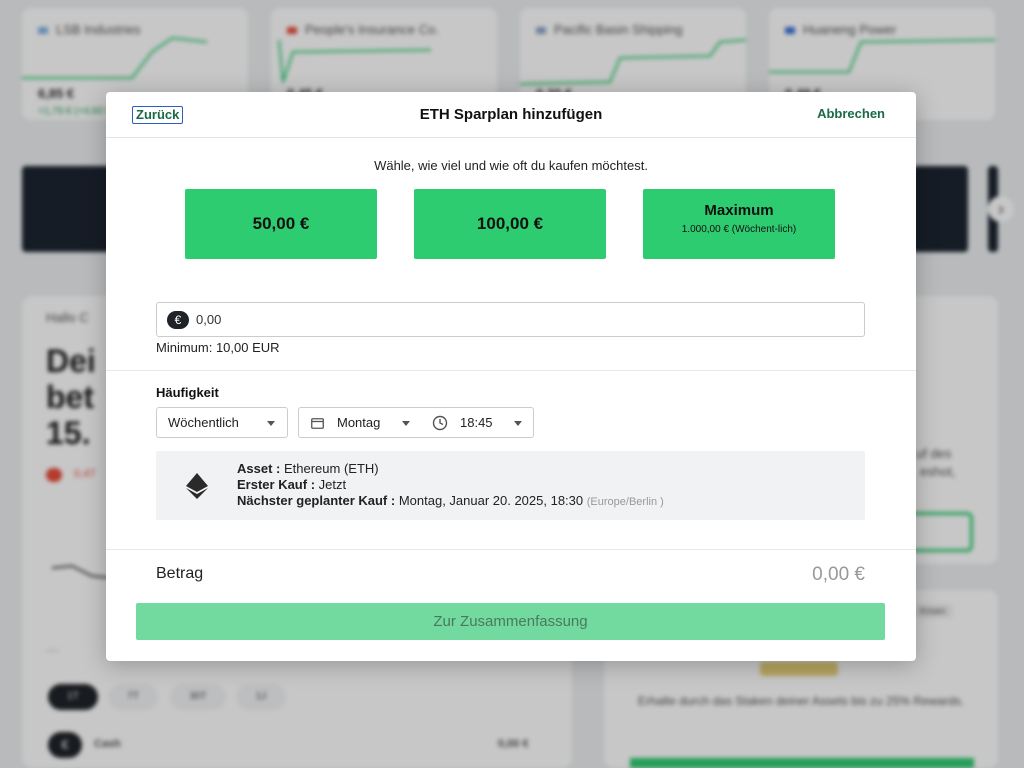 The height and width of the screenshot is (768, 1024). Describe the element at coordinates (276, 484) in the screenshot. I see `first-purchase-label: Erster Kauf :` at that location.